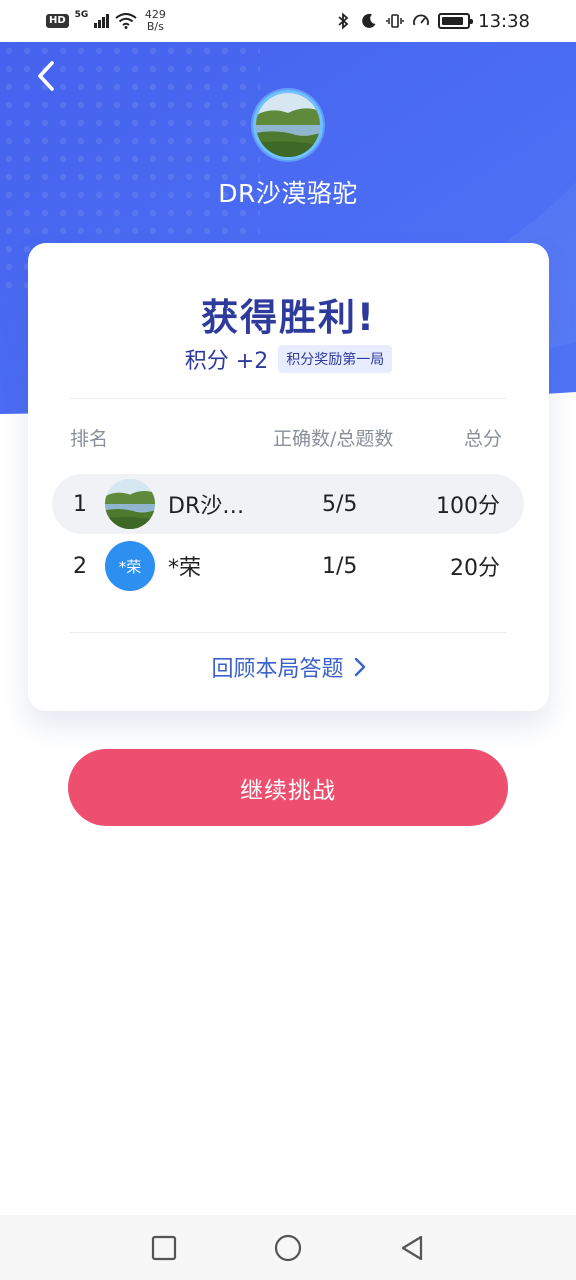 The width and height of the screenshot is (576, 1280). I want to click on column-points: 总分, so click(482, 439).